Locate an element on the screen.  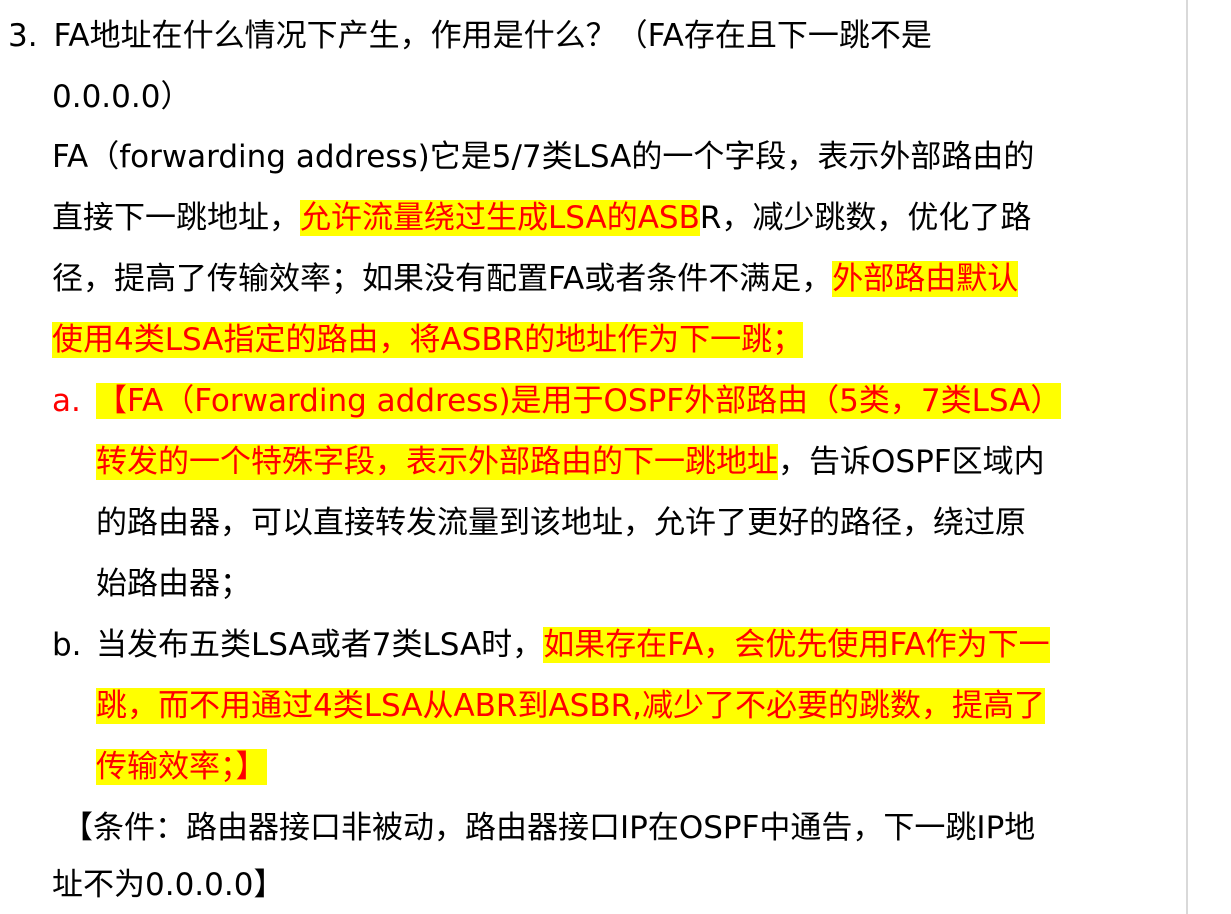
item-text: 当发布五类LSA或者7类LSA时， is located at coordinates (320, 645).